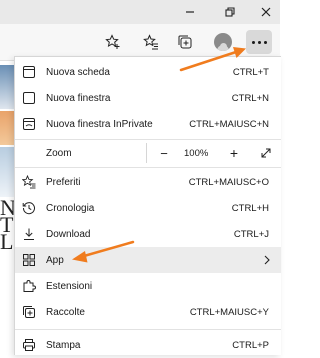 This screenshot has width=320, height=358. I want to click on history-icon, so click(29, 208).